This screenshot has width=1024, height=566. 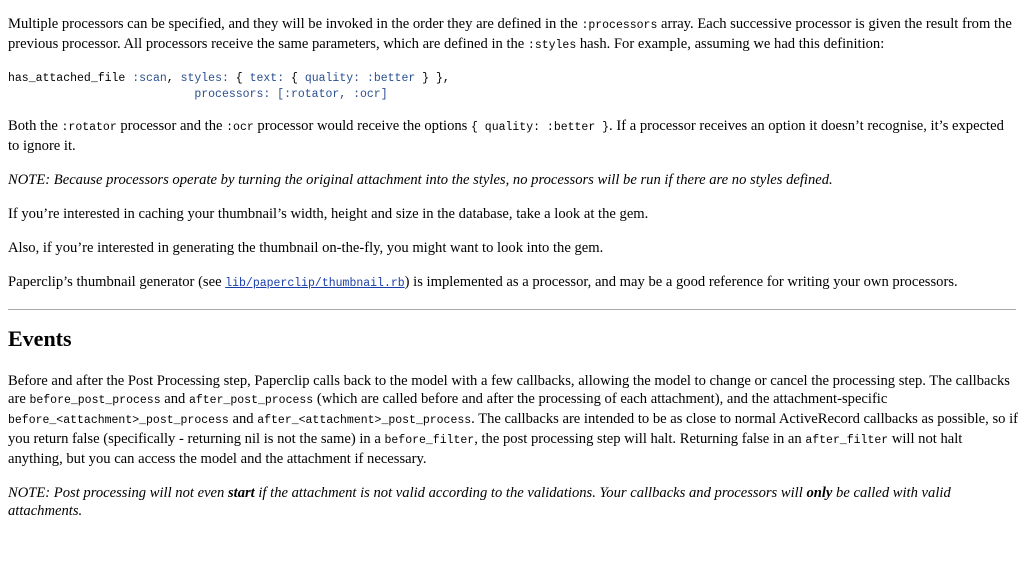 I want to click on thumbnail-source-link: lib/paperclip/thumbnail.rb, so click(x=314, y=283).